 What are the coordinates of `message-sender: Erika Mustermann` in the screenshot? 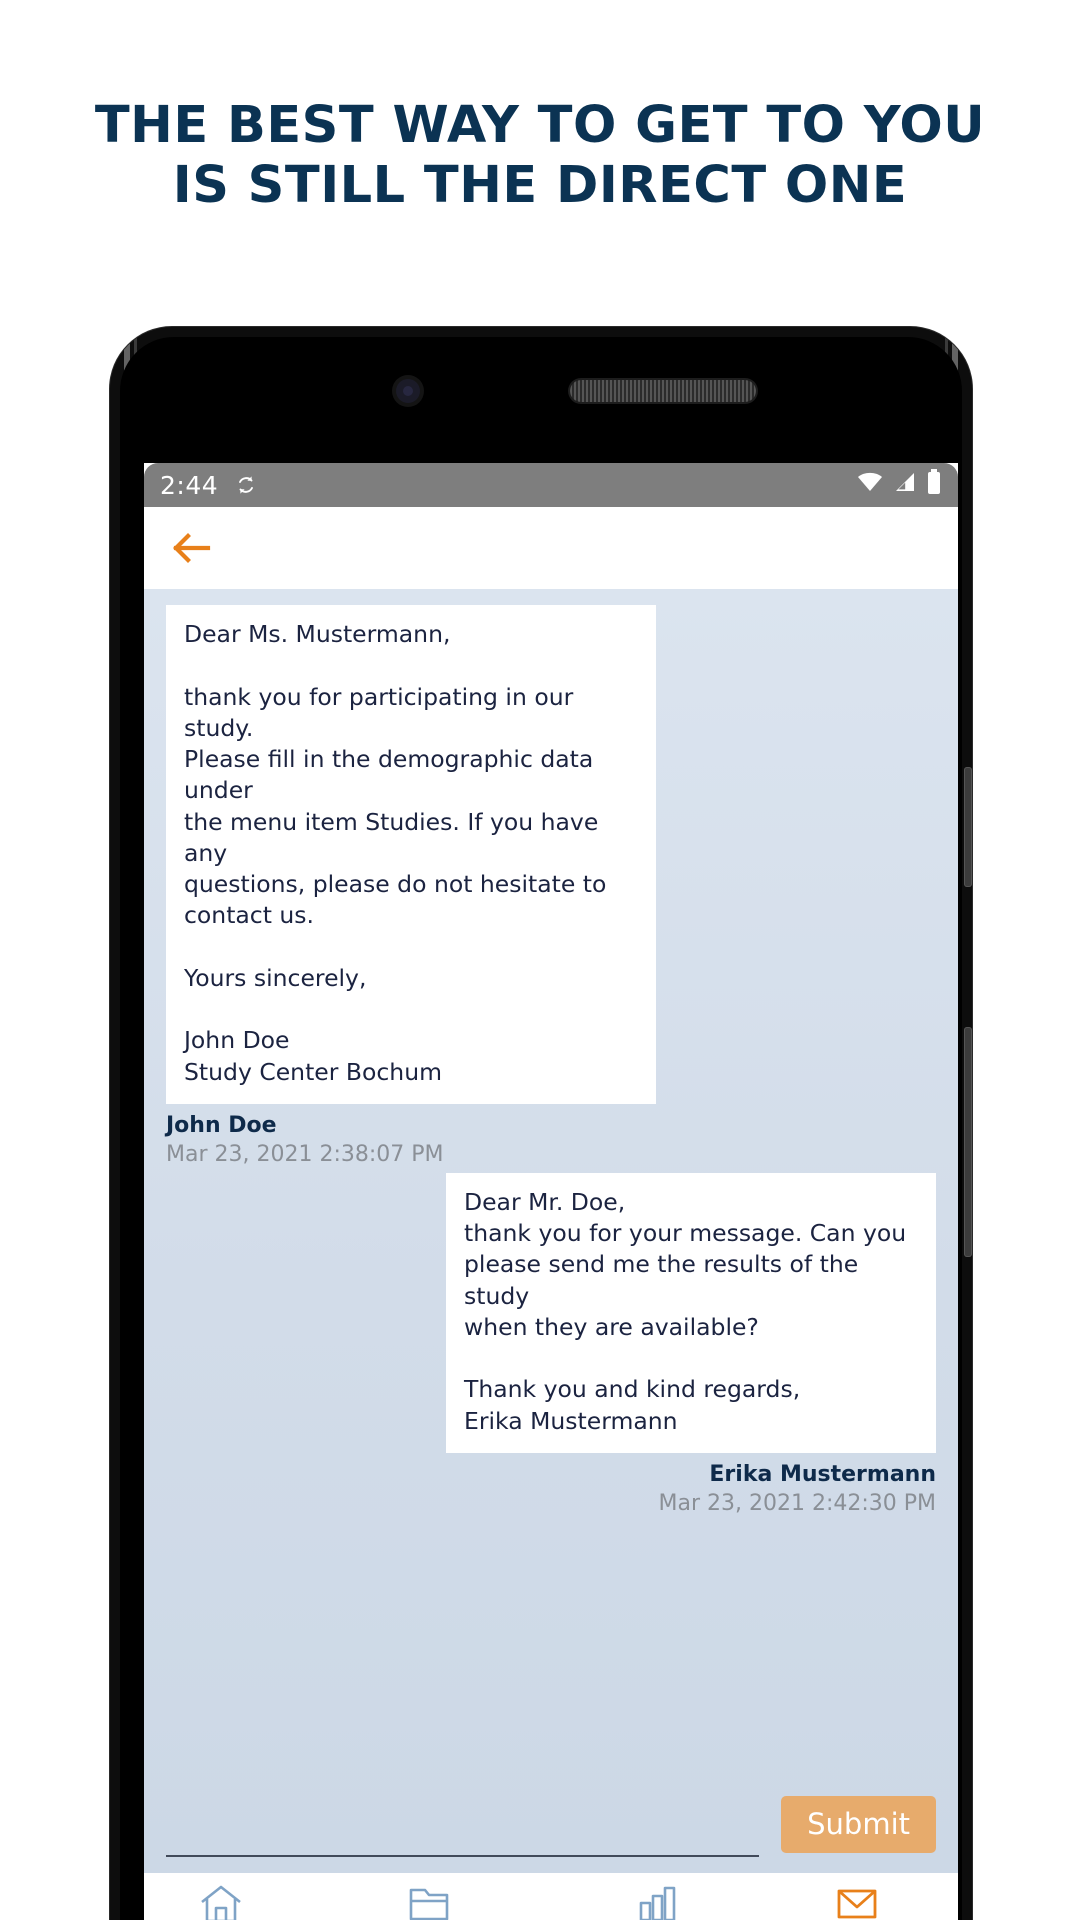 It's located at (822, 1474).